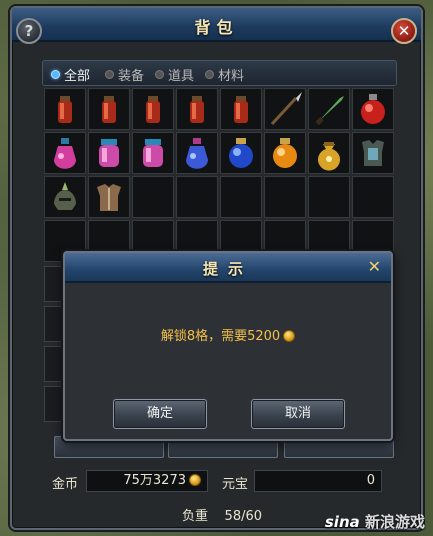 The width and height of the screenshot is (433, 536). Describe the element at coordinates (404, 31) in the screenshot. I see `close-button: ✕` at that location.